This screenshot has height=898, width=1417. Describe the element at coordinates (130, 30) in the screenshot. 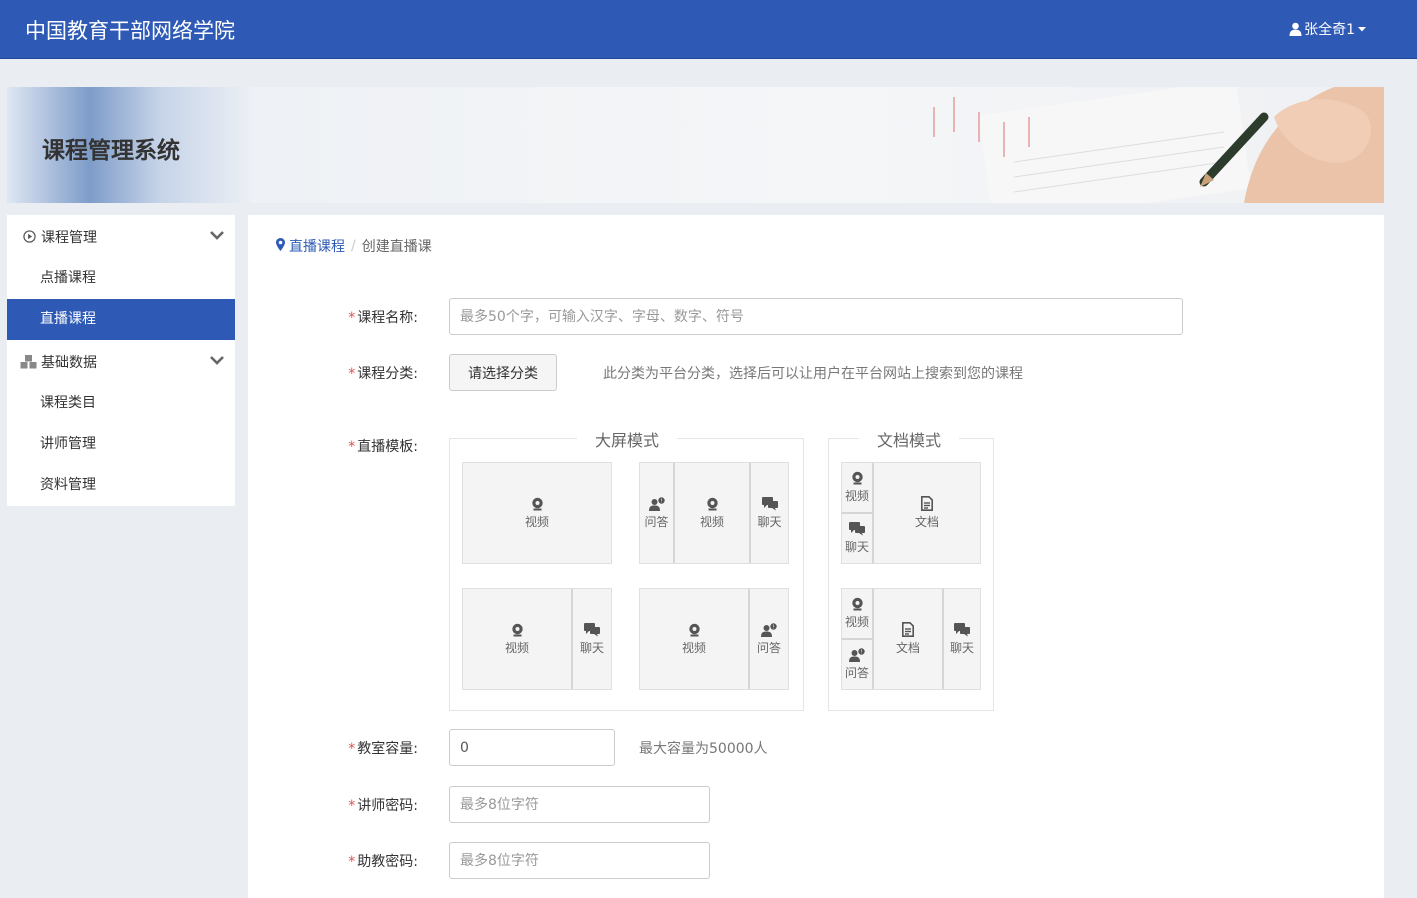

I see `brand-title: 中国教育干部网络学院` at that location.